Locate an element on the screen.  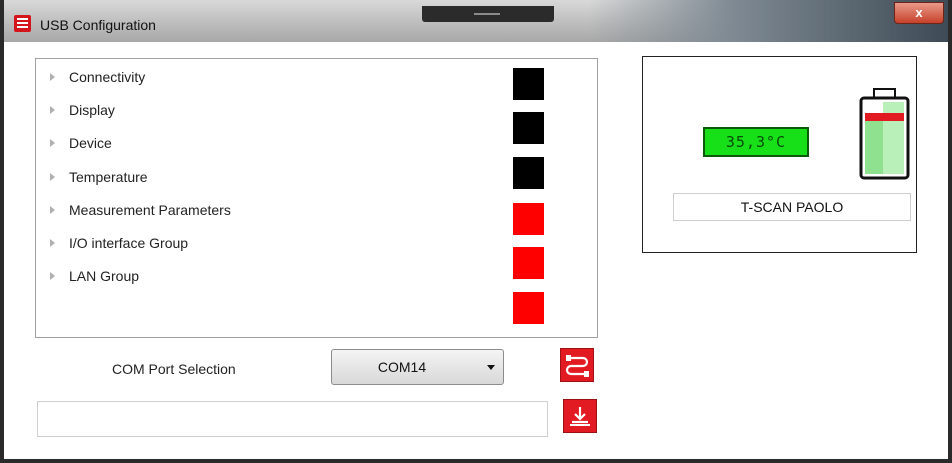
chevron-down-icon is located at coordinates (491, 367).